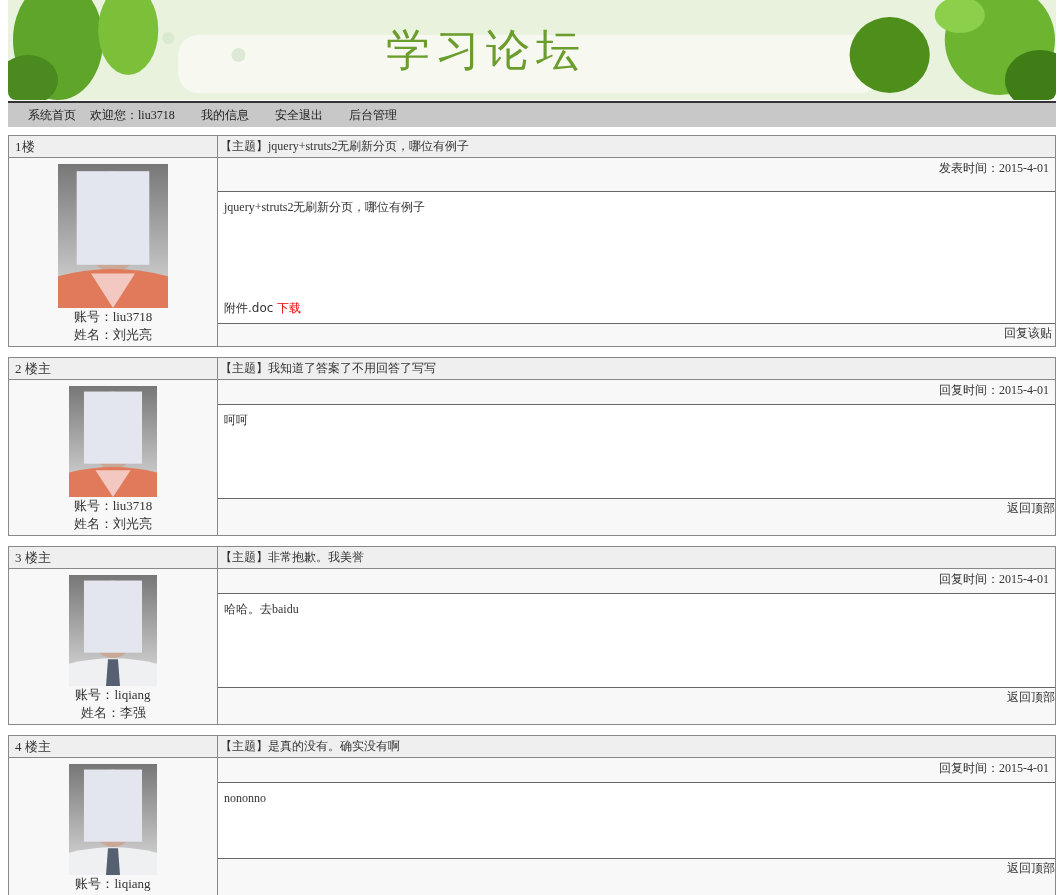  Describe the element at coordinates (113, 369) in the screenshot. I see `floor-label: 2 楼主` at that location.